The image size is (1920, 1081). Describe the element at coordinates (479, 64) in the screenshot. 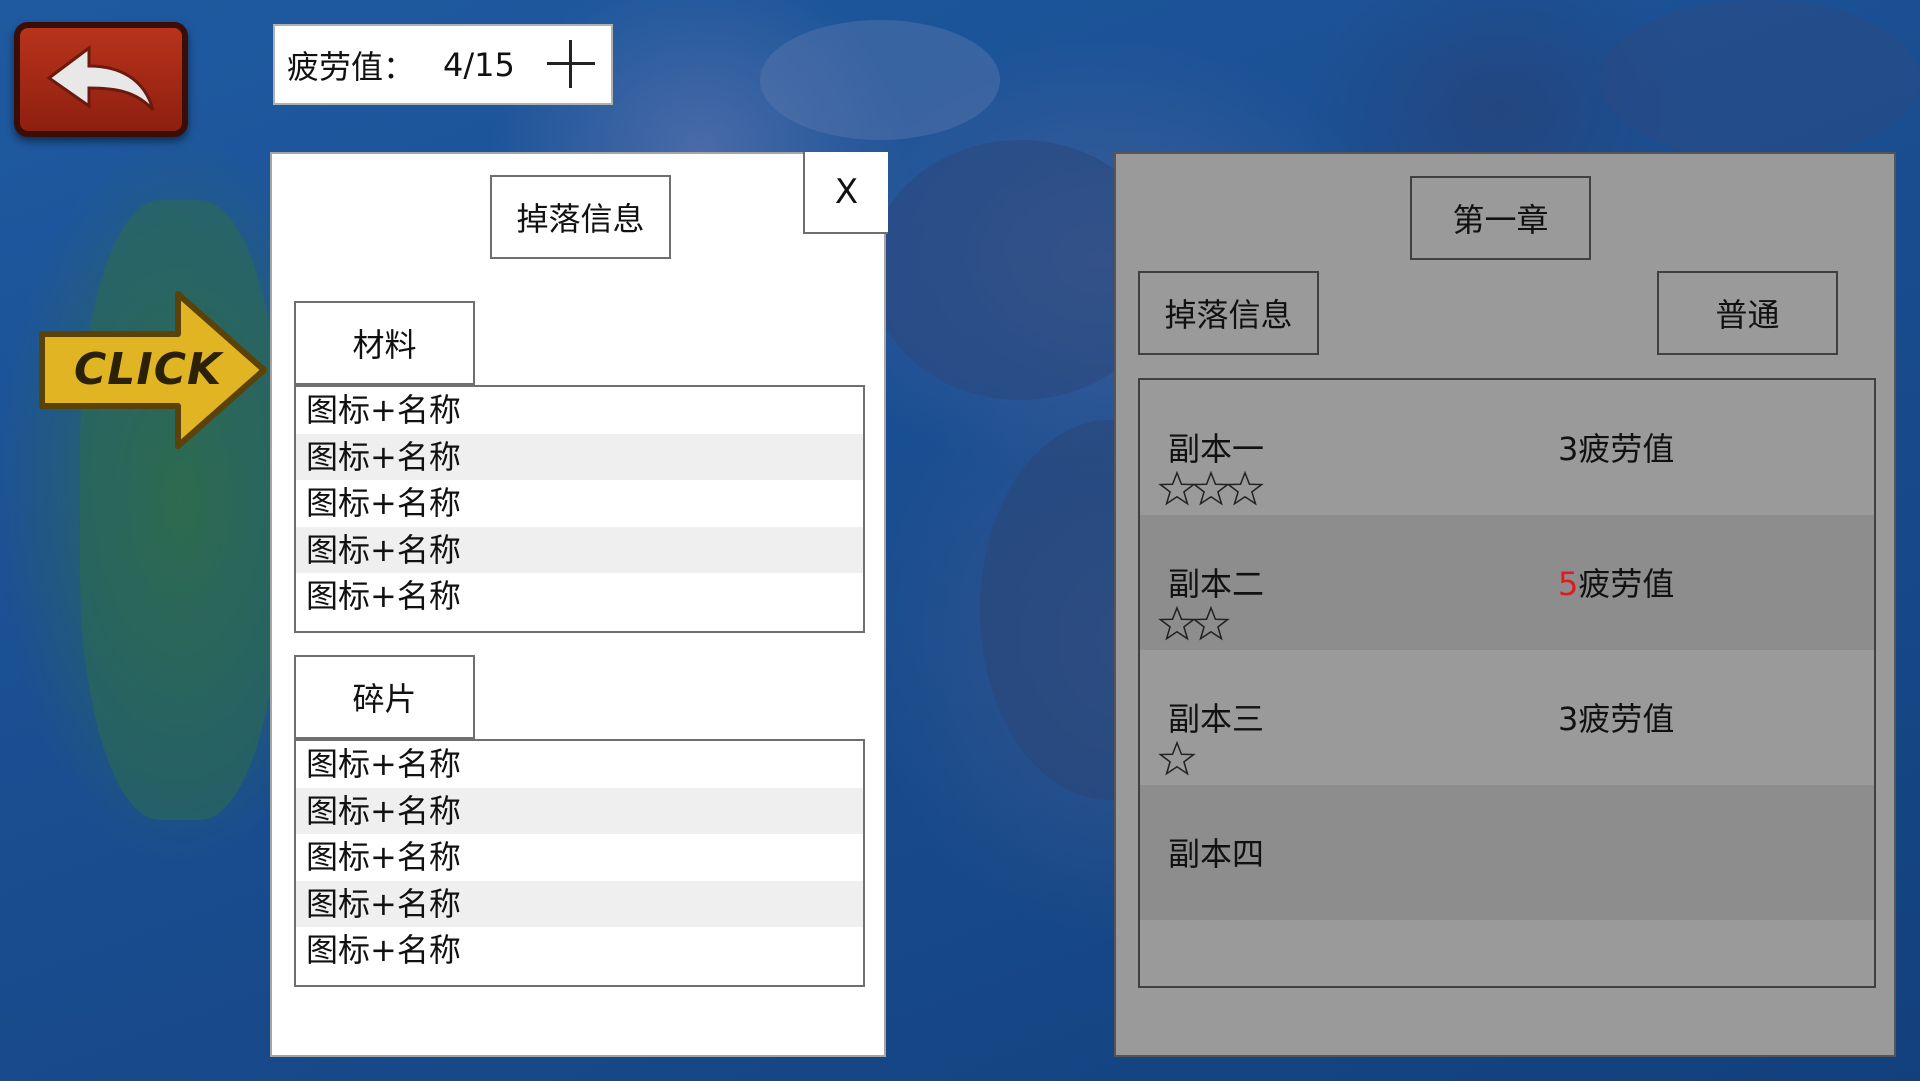

I see `fatigue-value: 4/15` at that location.